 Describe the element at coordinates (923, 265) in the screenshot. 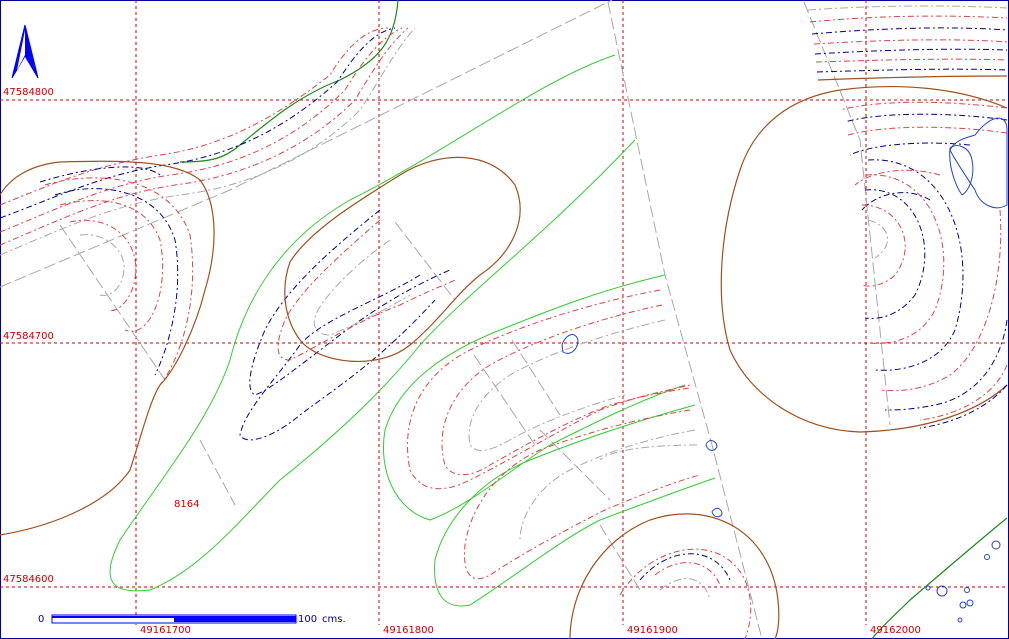

I see `contour-loops-right` at that location.